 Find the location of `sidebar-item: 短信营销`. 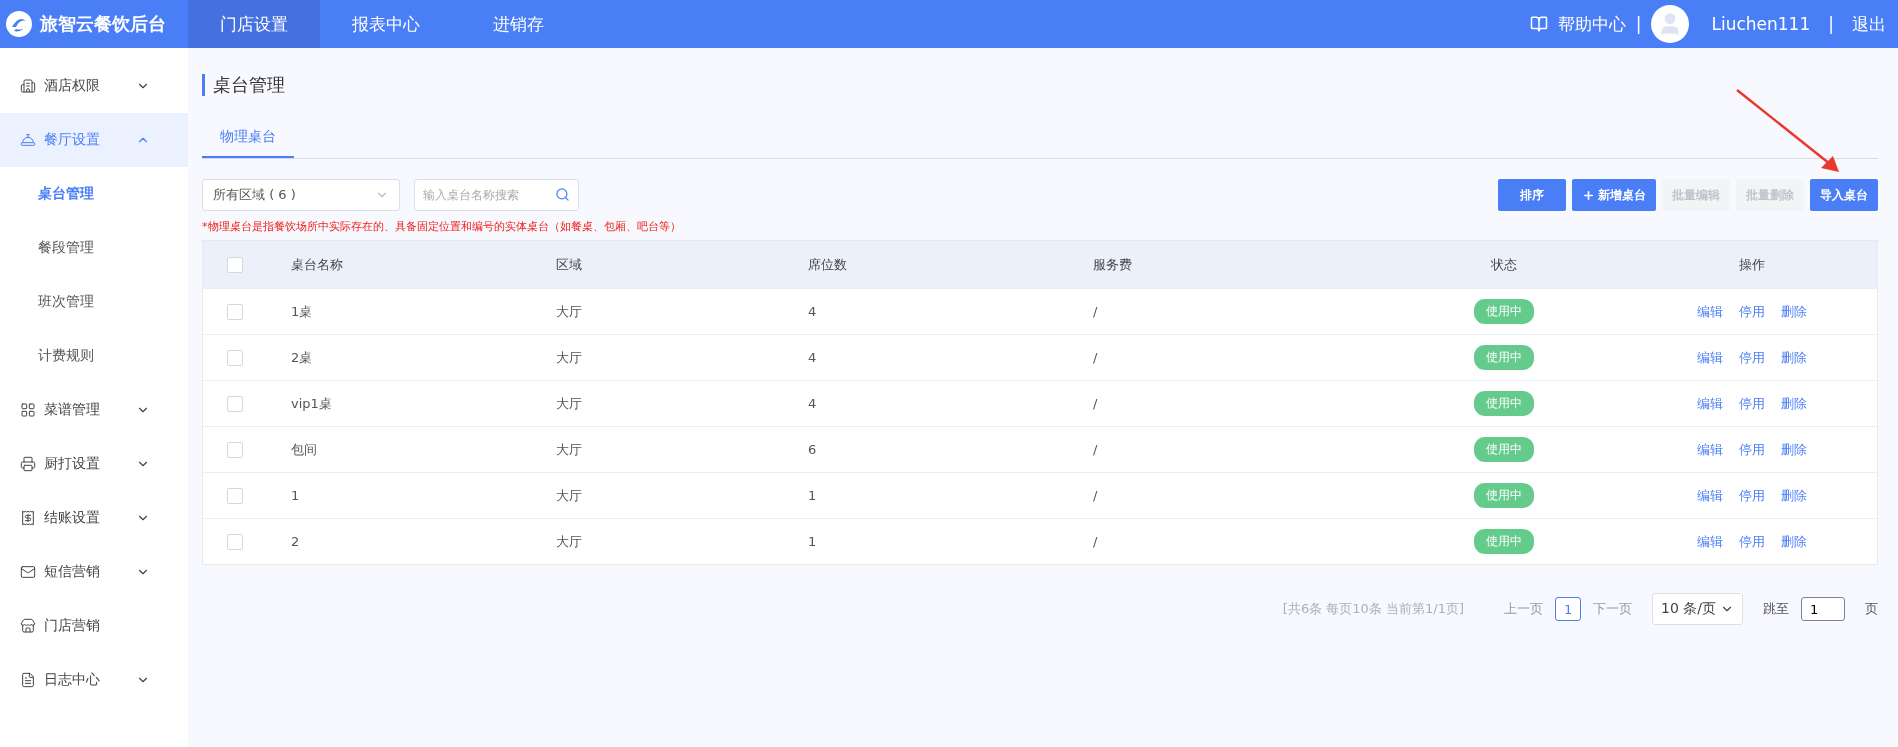

sidebar-item: 短信营销 is located at coordinates (94, 572).